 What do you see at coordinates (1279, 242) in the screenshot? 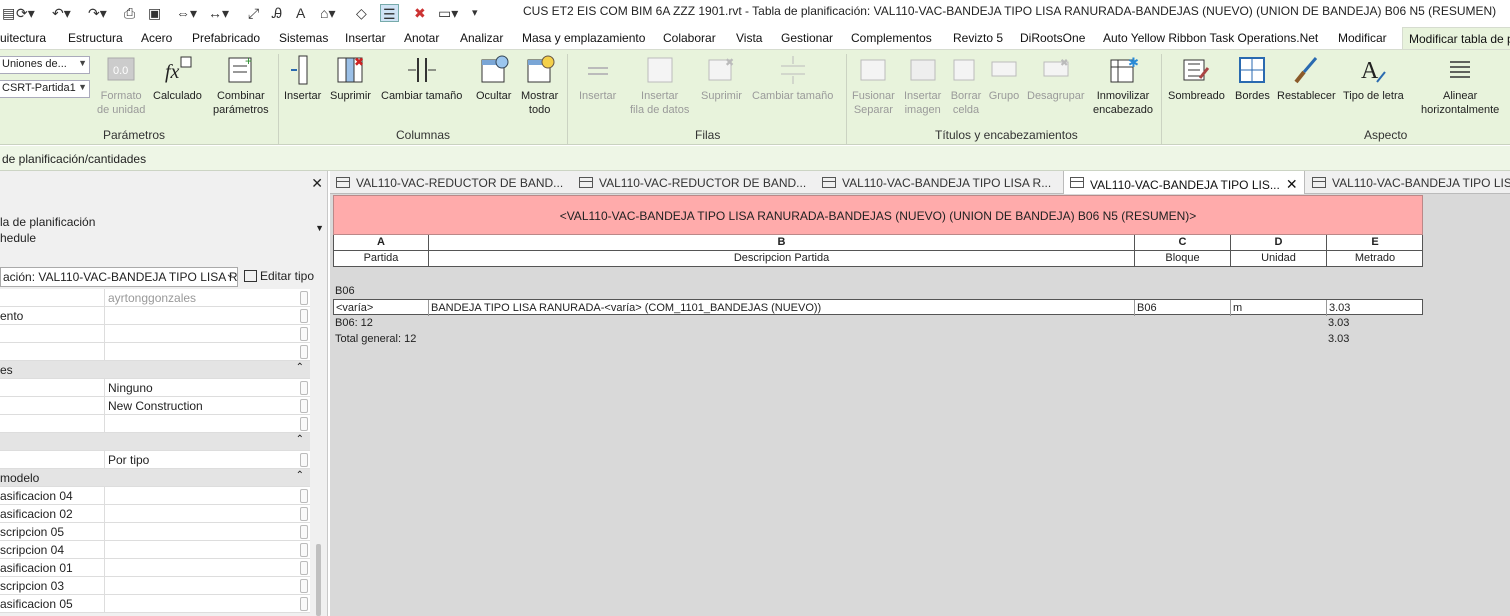
I see `column-letter-d: D` at bounding box center [1279, 242].